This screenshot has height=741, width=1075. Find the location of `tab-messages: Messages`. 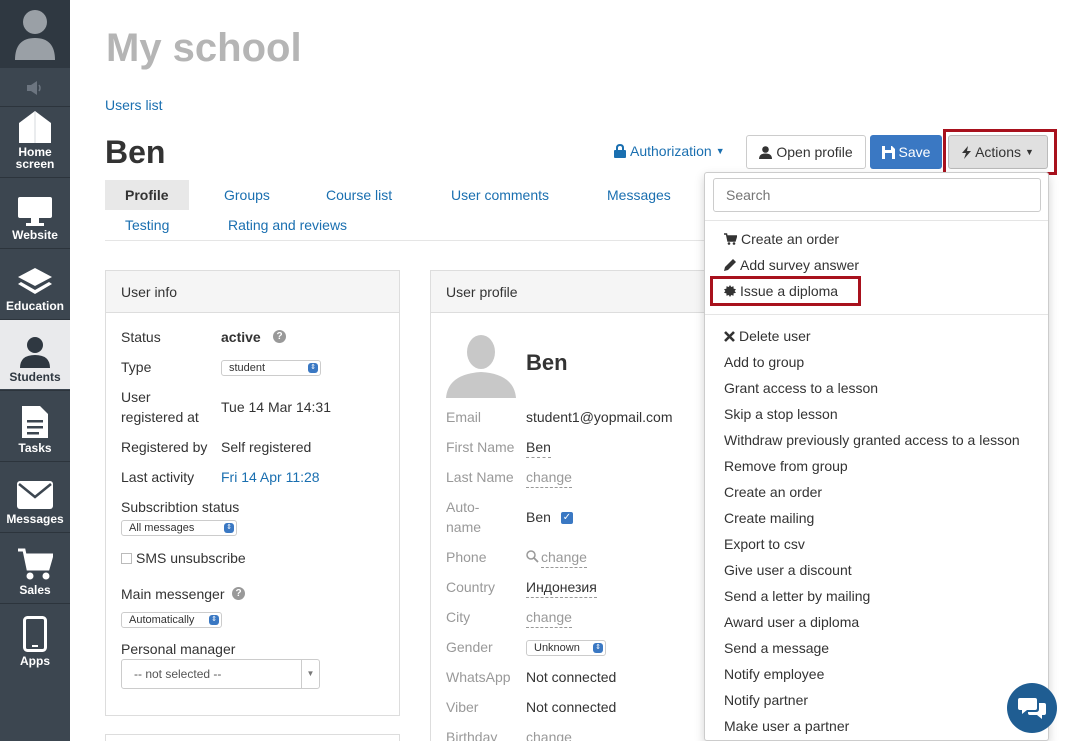

tab-messages: Messages is located at coordinates (639, 195).